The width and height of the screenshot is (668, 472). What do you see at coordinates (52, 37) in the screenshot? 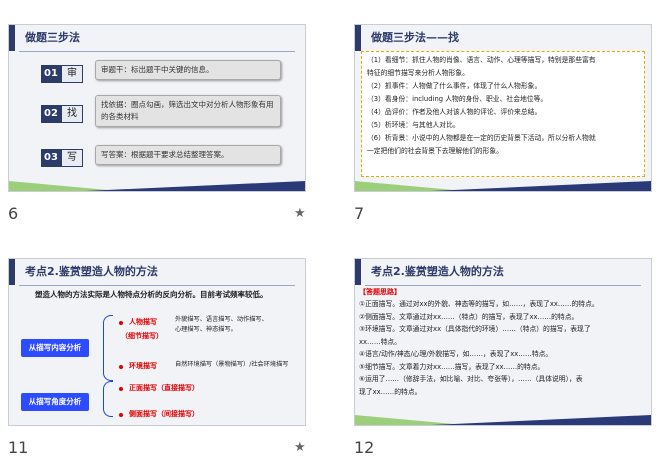
I see `slide-title: 做题三步法` at bounding box center [52, 37].